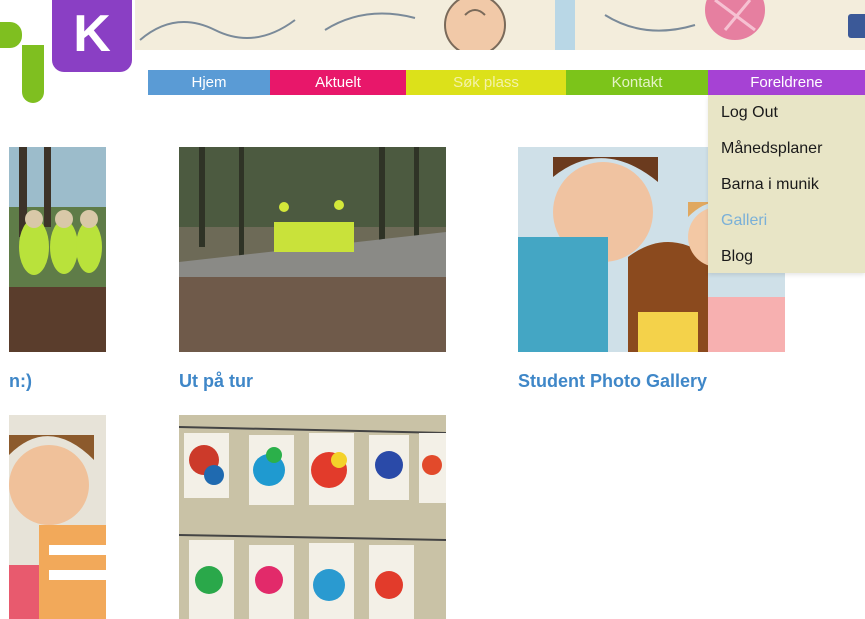  Describe the element at coordinates (11, 35) in the screenshot. I see `logo-green-dot` at that location.